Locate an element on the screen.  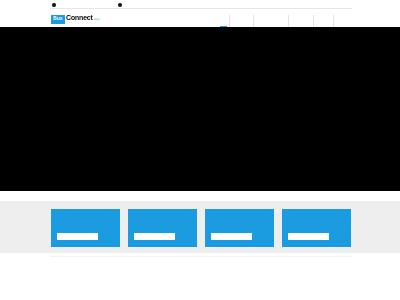
section-divider is located at coordinates (200, 196).